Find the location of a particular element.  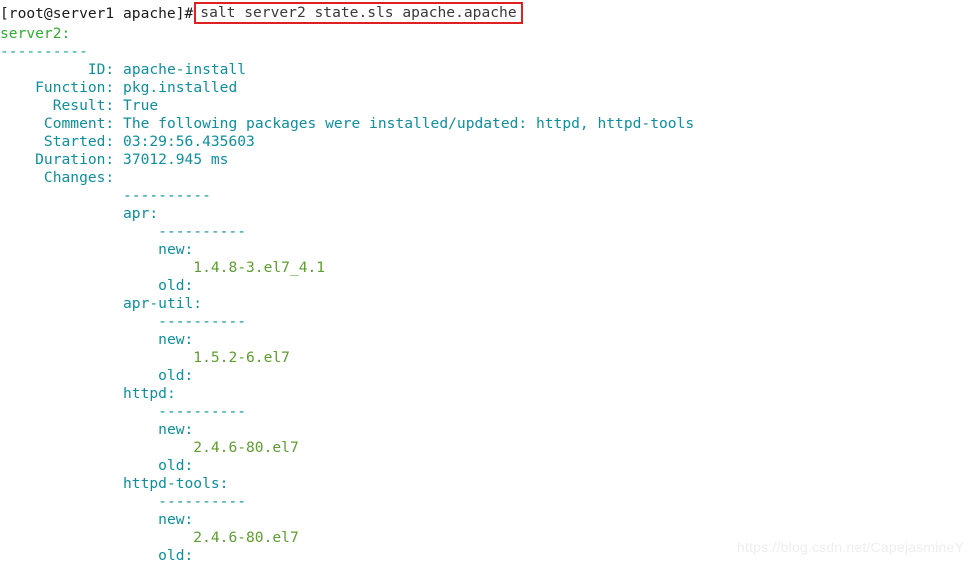

package-new-value-line: 1.5.2-6.el7 is located at coordinates (485, 358).